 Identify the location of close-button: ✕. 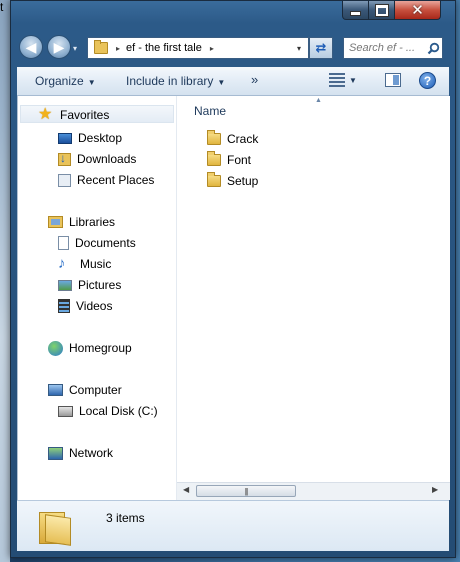
(418, 10).